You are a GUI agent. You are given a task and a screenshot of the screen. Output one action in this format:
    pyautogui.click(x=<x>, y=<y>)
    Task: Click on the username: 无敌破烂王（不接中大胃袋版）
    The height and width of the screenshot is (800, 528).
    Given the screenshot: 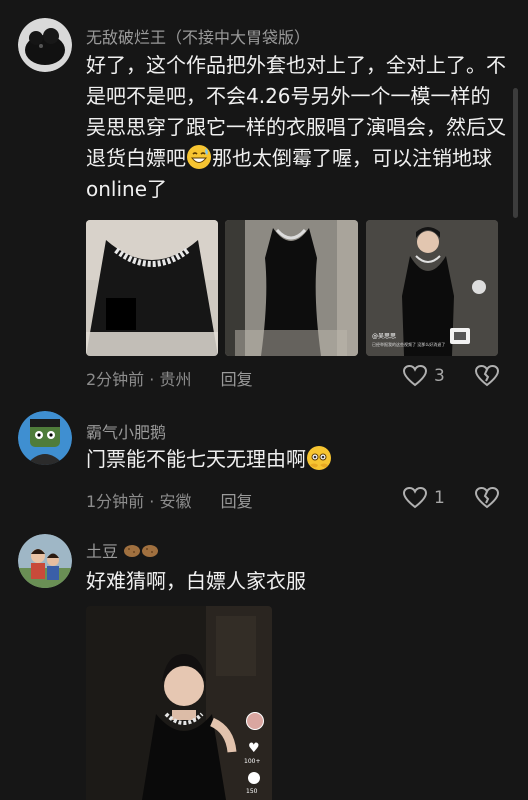 What is the action you would take?
    pyautogui.click(x=198, y=36)
    